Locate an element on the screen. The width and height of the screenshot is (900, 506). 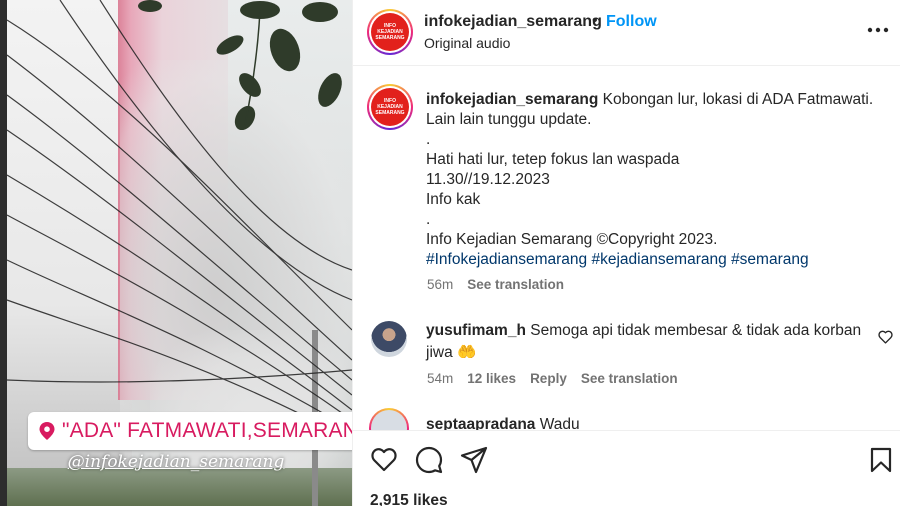
hashtag-link: #semarang is located at coordinates (770, 259).